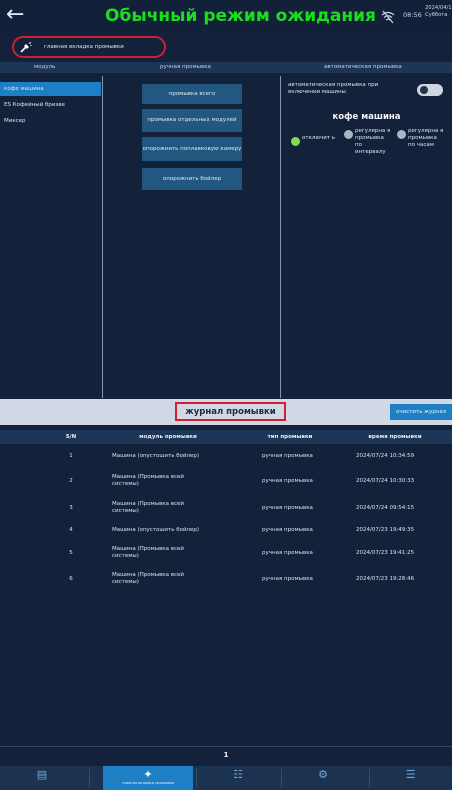 The width and height of the screenshot is (452, 790). What do you see at coordinates (71, 579) in the screenshot?
I see `row-sn: 6` at bounding box center [71, 579].